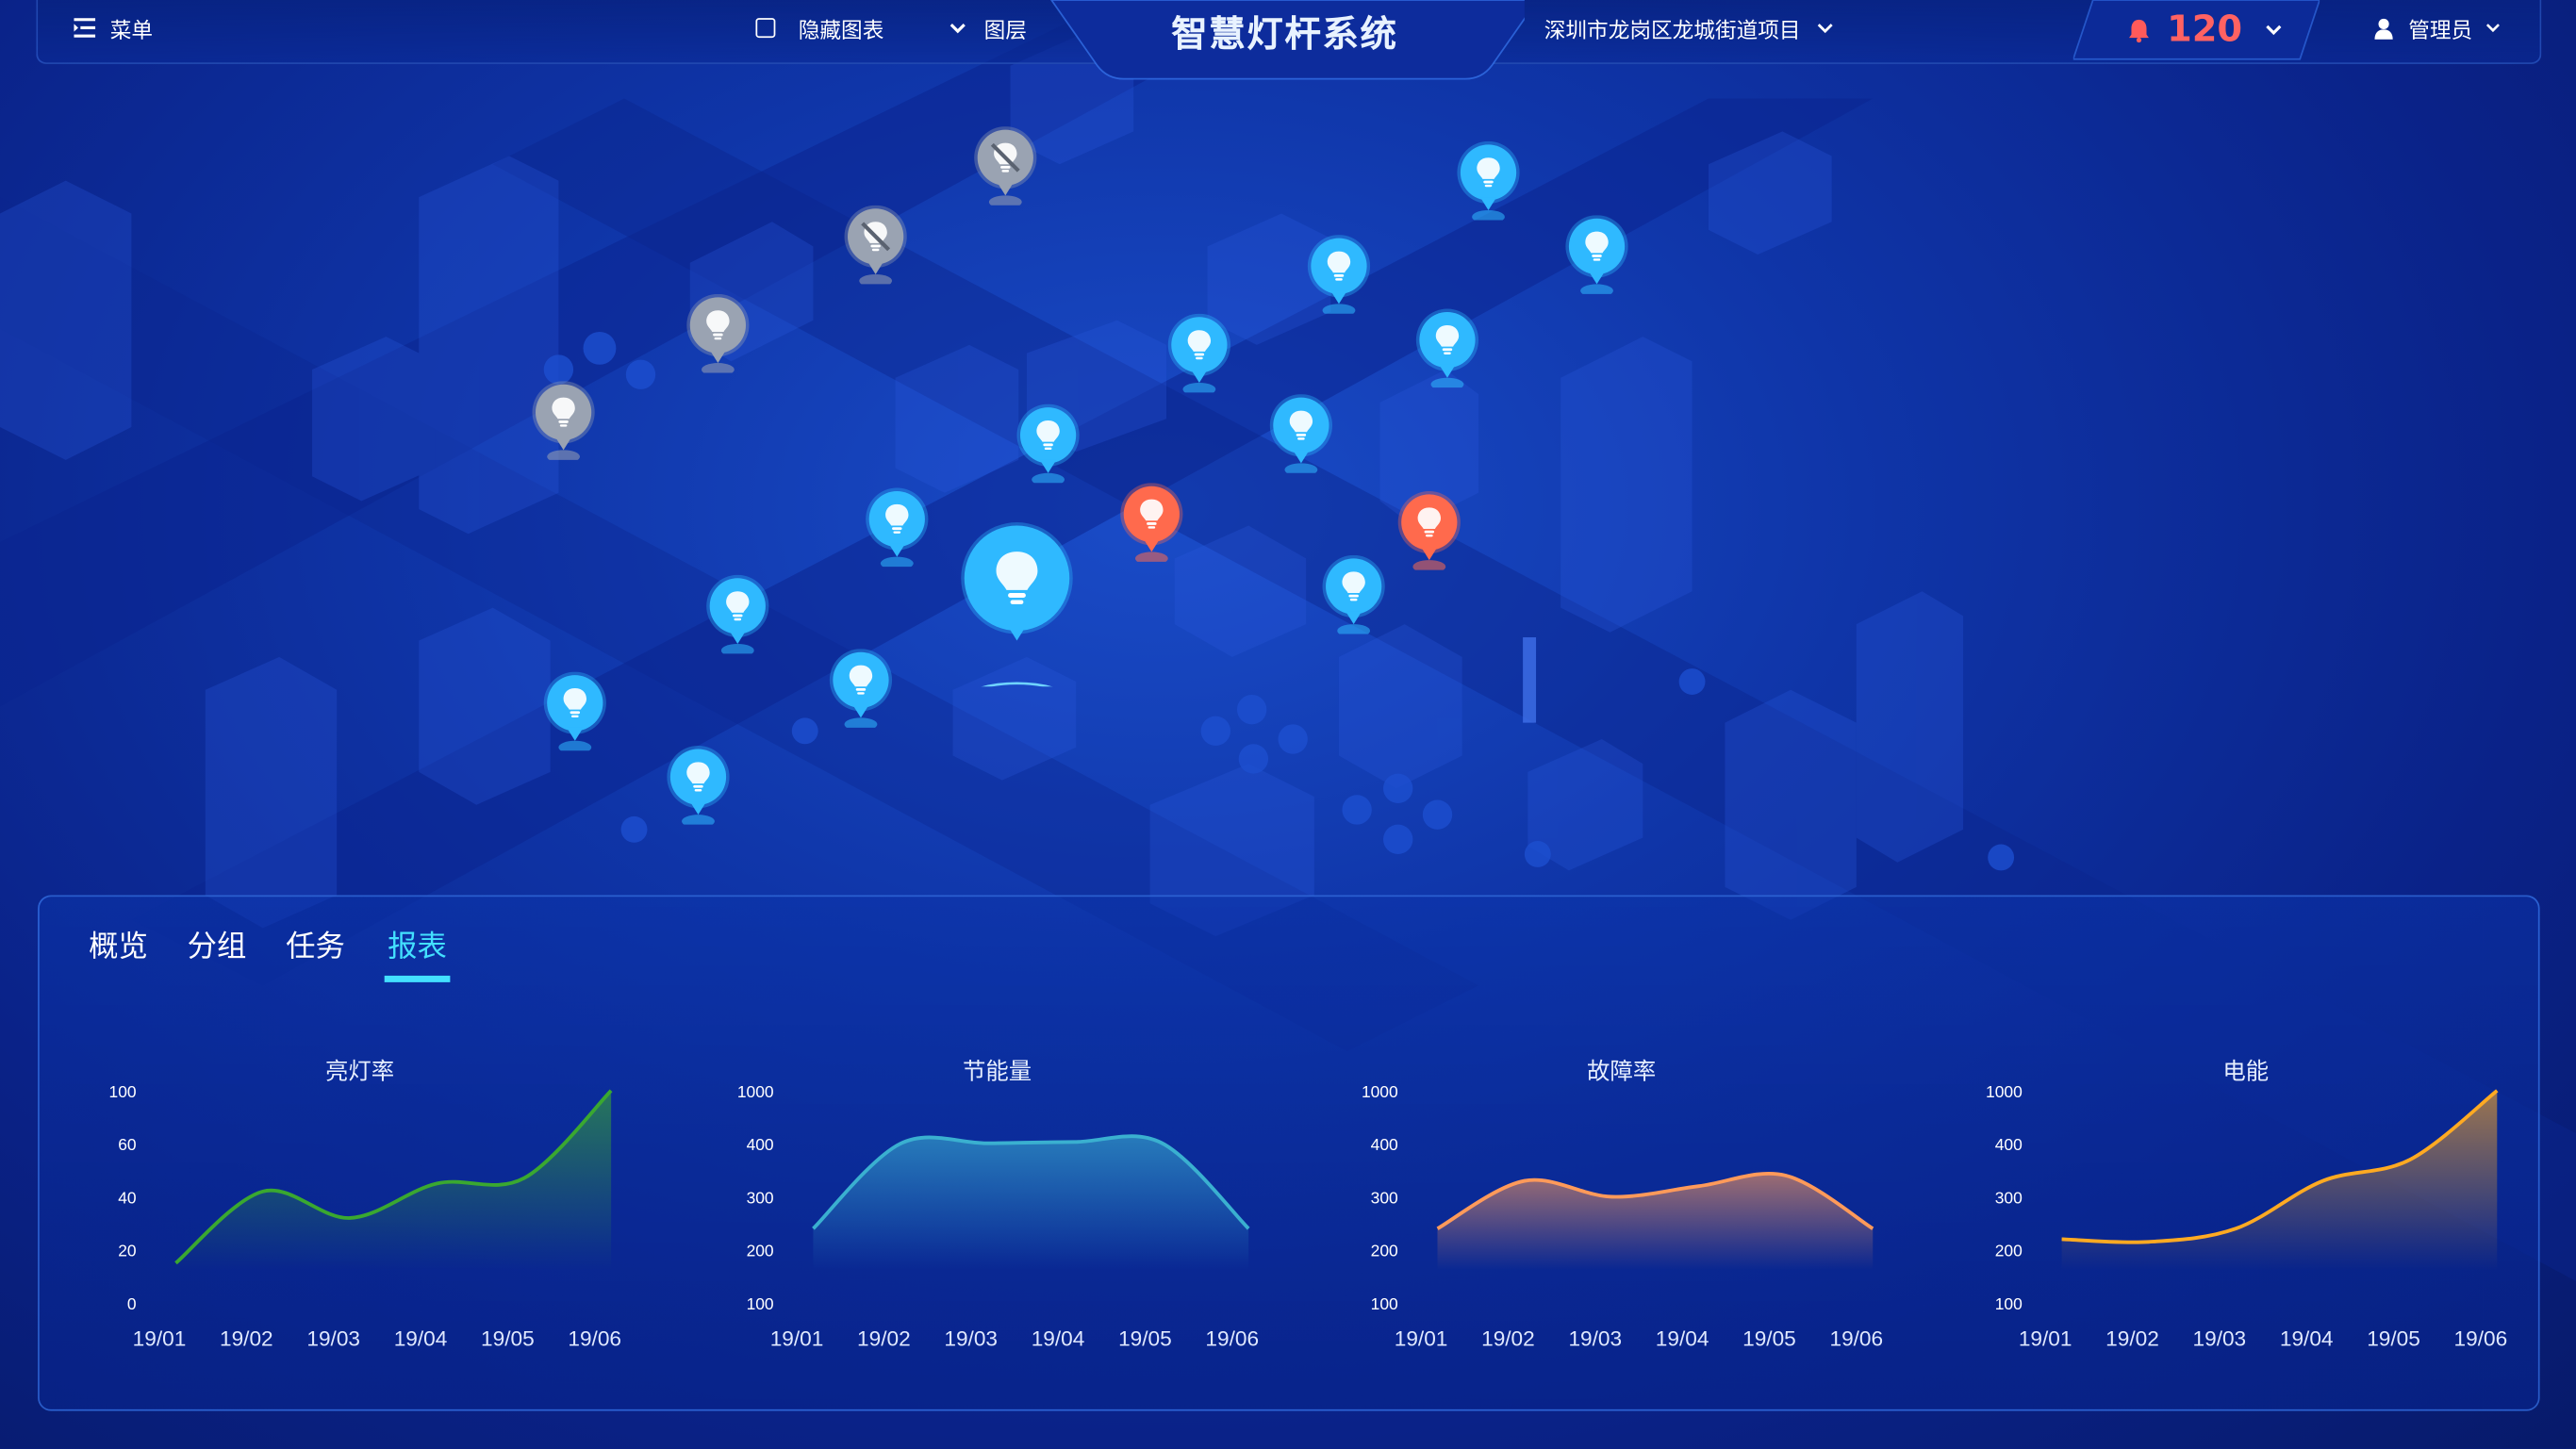  Describe the element at coordinates (393, 1180) in the screenshot. I see `series-area` at that location.